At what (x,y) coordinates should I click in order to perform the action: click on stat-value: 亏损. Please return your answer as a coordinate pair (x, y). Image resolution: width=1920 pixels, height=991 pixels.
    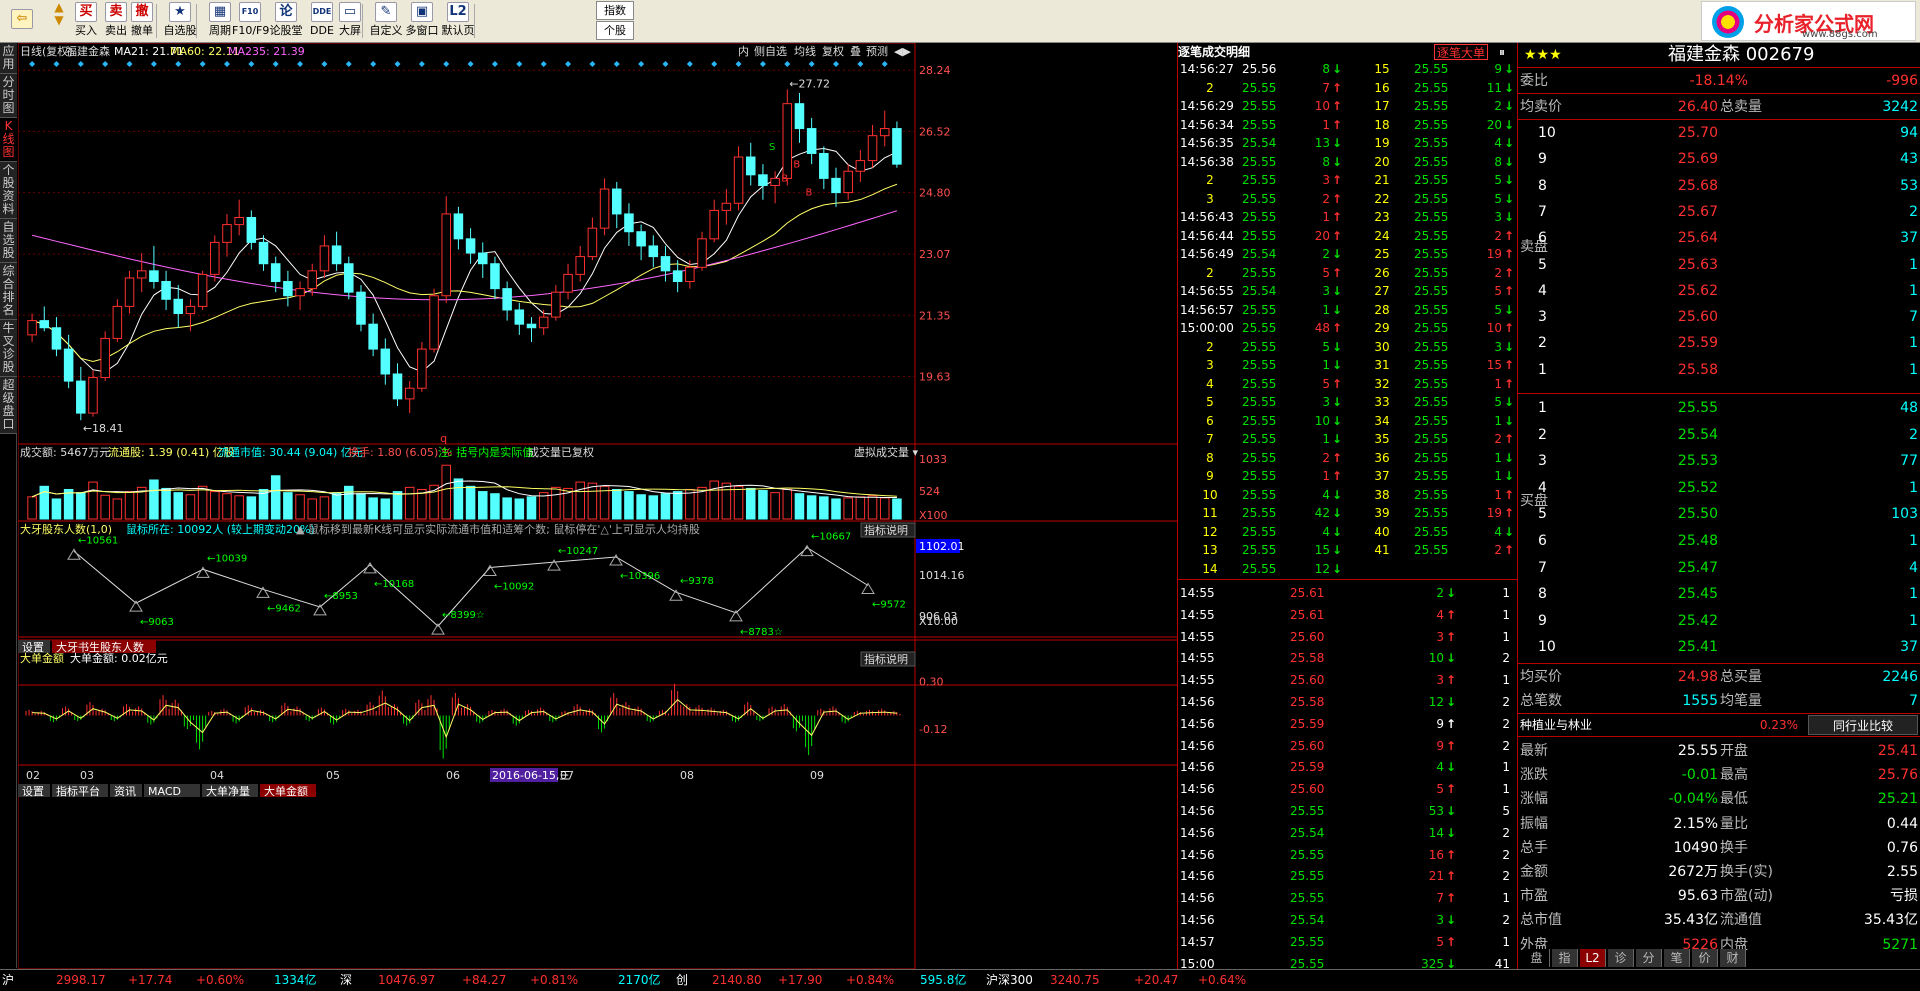
    Looking at the image, I should click on (1904, 896).